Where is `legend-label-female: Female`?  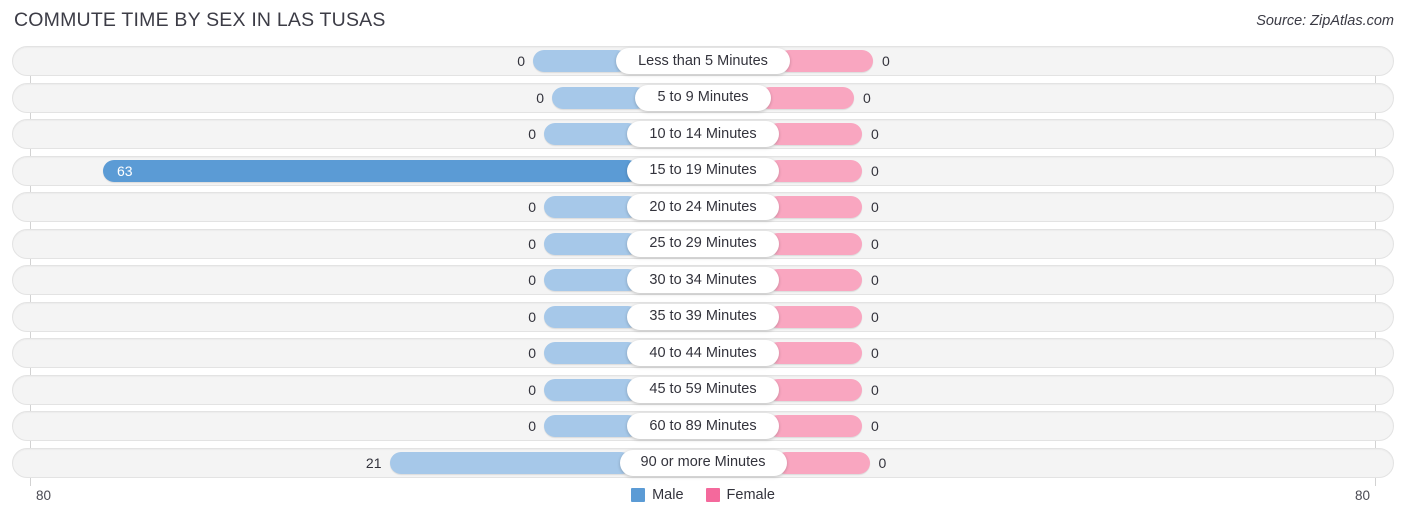 legend-label-female: Female is located at coordinates (750, 495).